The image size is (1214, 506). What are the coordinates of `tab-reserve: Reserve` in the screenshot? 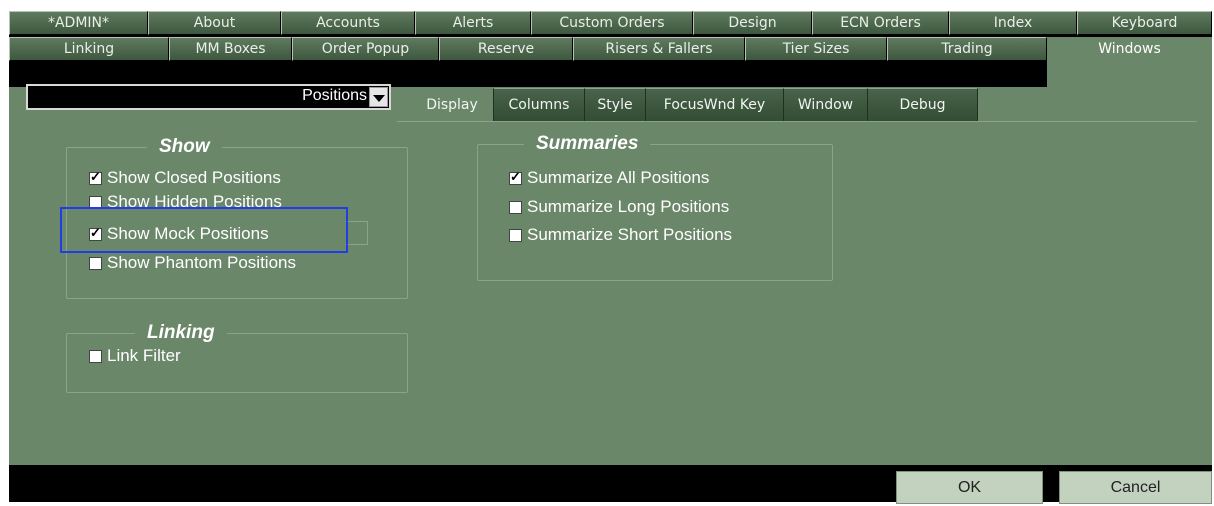 It's located at (506, 49).